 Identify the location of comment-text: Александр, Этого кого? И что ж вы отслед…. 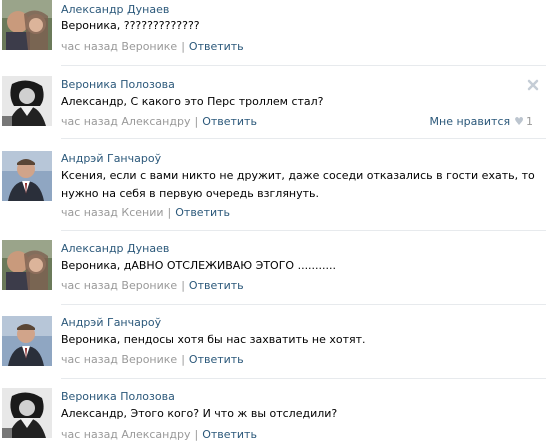
(199, 413).